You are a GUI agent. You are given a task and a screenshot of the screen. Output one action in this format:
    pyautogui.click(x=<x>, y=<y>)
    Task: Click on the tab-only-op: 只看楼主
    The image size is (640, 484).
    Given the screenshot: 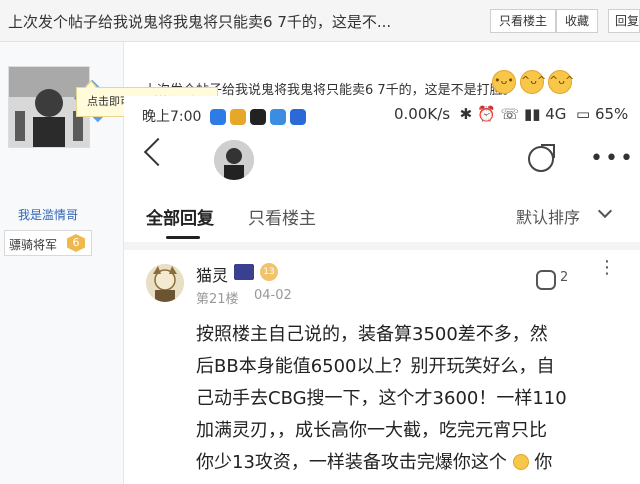 What is the action you would take?
    pyautogui.click(x=282, y=216)
    